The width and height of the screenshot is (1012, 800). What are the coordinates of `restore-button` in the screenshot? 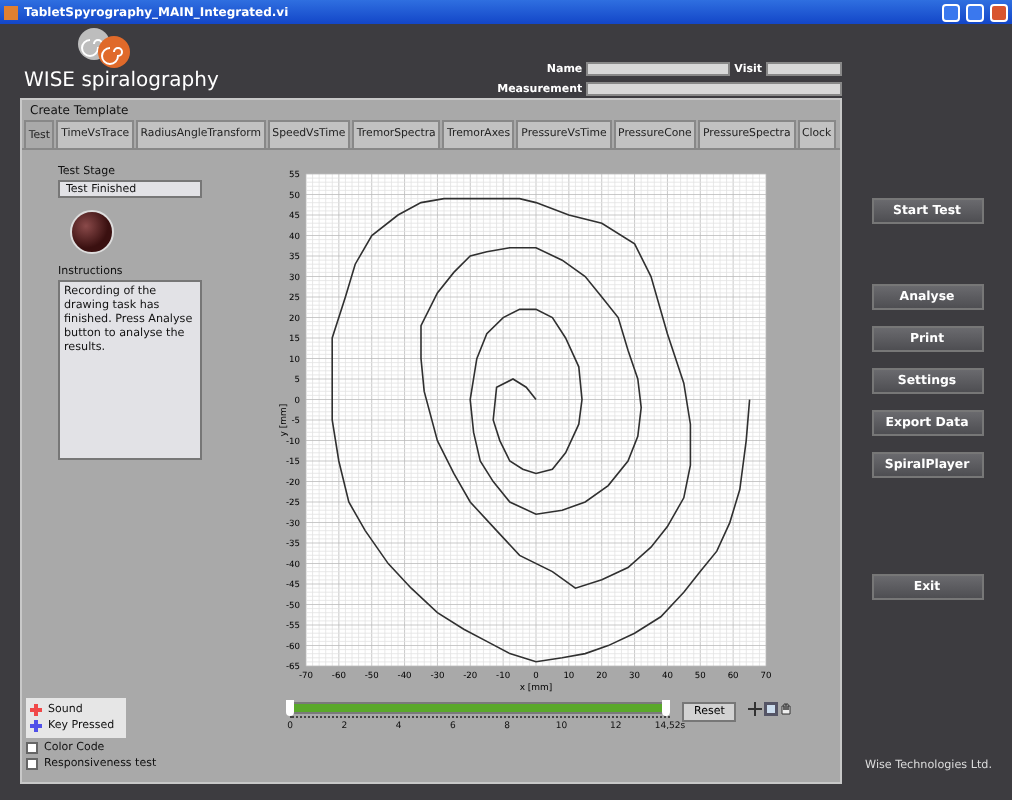 It's located at (975, 12).